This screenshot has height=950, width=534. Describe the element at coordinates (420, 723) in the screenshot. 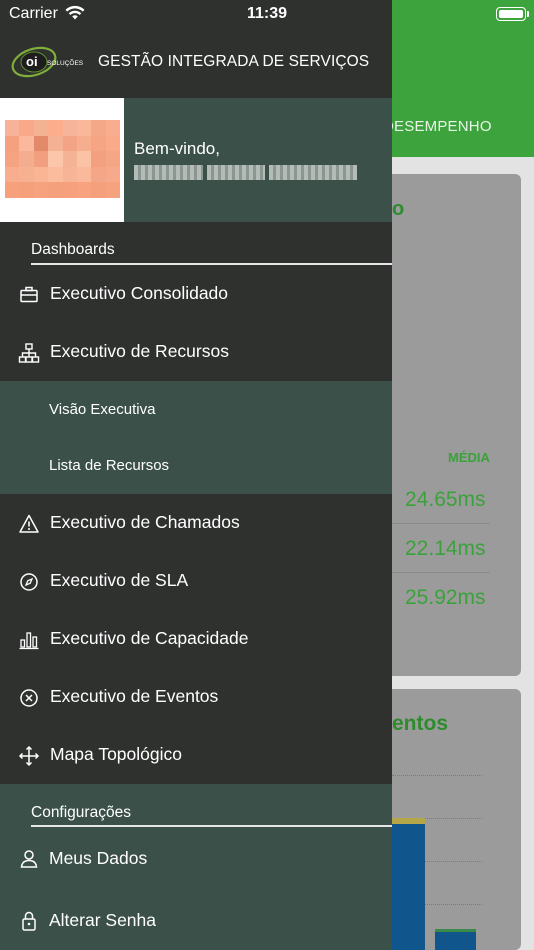

I see `events-card-title: entos` at that location.